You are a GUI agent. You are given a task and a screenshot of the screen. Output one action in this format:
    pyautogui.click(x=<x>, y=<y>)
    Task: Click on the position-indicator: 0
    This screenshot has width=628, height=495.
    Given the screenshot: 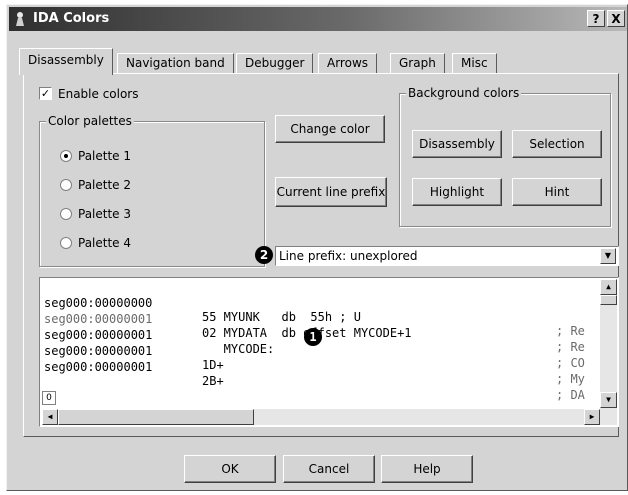 What is the action you would take?
    pyautogui.click(x=49, y=398)
    